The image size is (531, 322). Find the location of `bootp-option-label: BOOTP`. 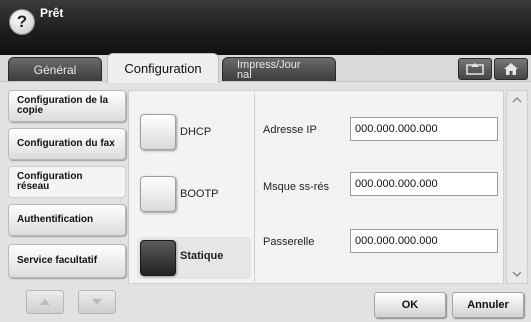

bootp-option-label: BOOTP is located at coordinates (199, 194).